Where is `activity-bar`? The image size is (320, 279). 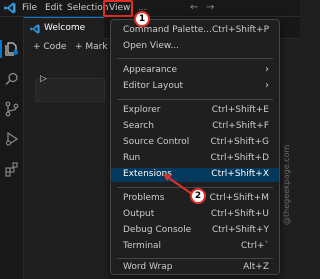
activity-bar is located at coordinates (12, 148).